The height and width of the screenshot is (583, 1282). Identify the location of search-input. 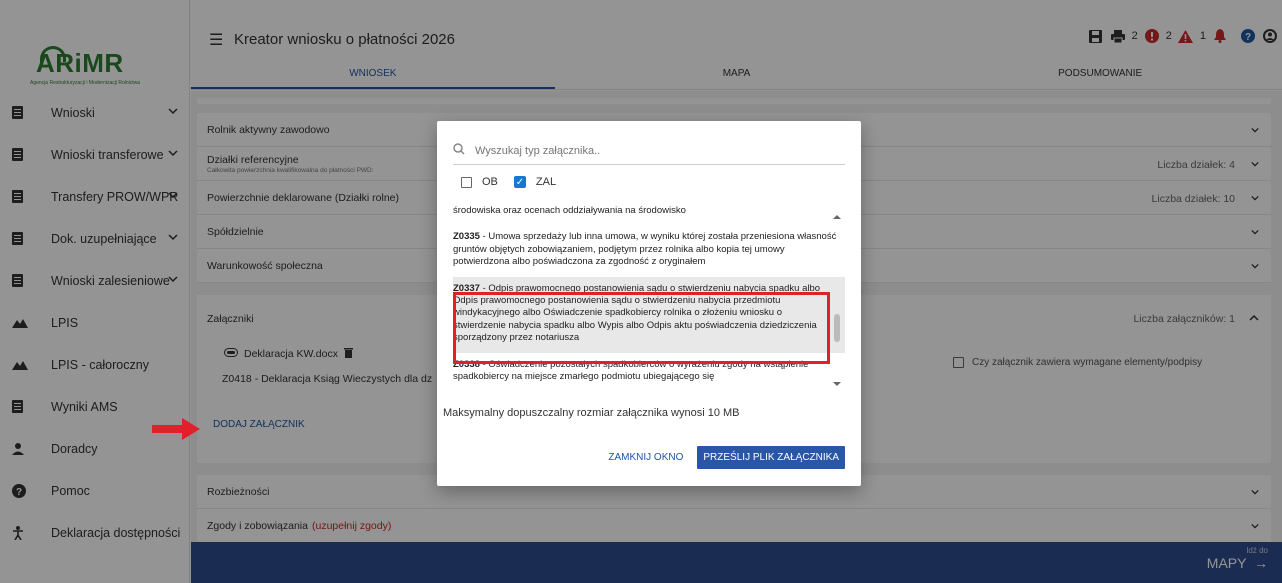
(640, 150).